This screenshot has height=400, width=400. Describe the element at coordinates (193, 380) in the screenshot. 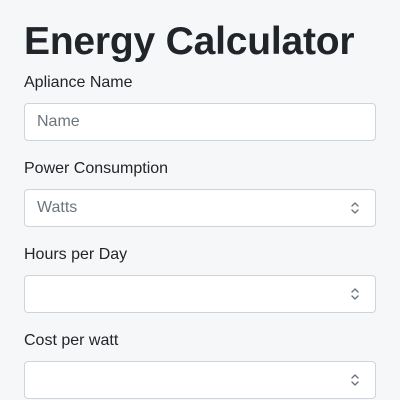

I see `cost-per-watt-input` at that location.